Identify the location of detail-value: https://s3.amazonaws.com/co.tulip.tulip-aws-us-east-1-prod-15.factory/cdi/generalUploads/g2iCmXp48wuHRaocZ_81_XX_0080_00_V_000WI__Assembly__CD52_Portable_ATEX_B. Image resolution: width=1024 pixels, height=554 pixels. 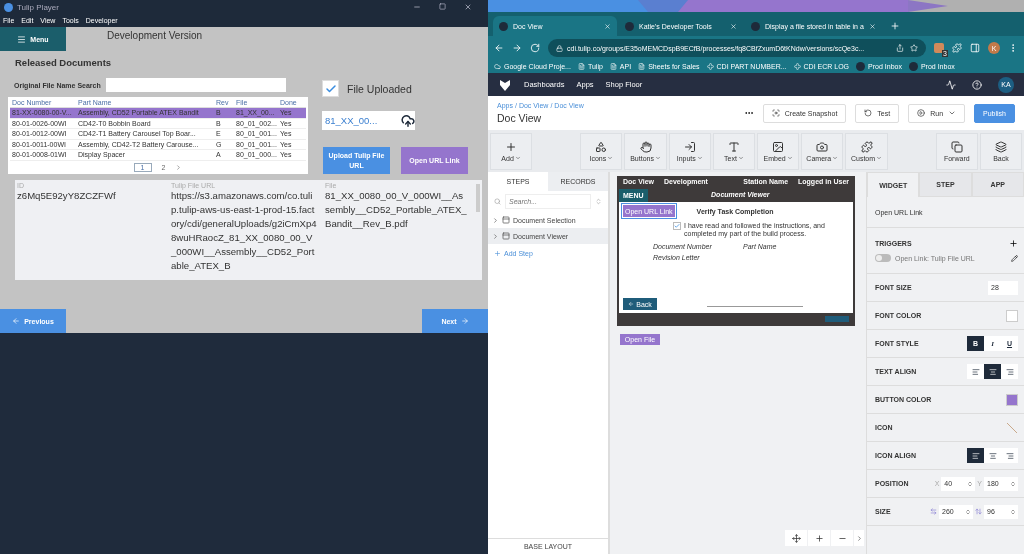
(244, 231).